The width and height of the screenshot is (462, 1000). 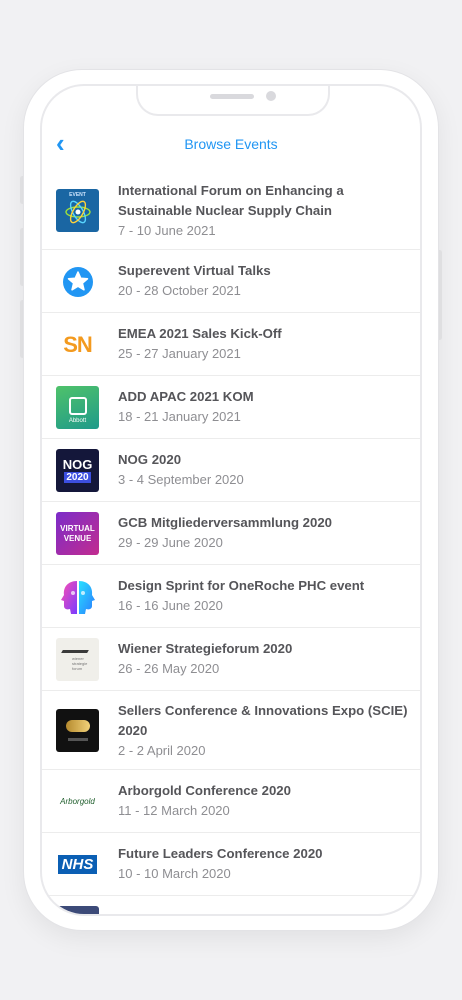 I want to click on nhs-logo: NHS, so click(x=77, y=864).